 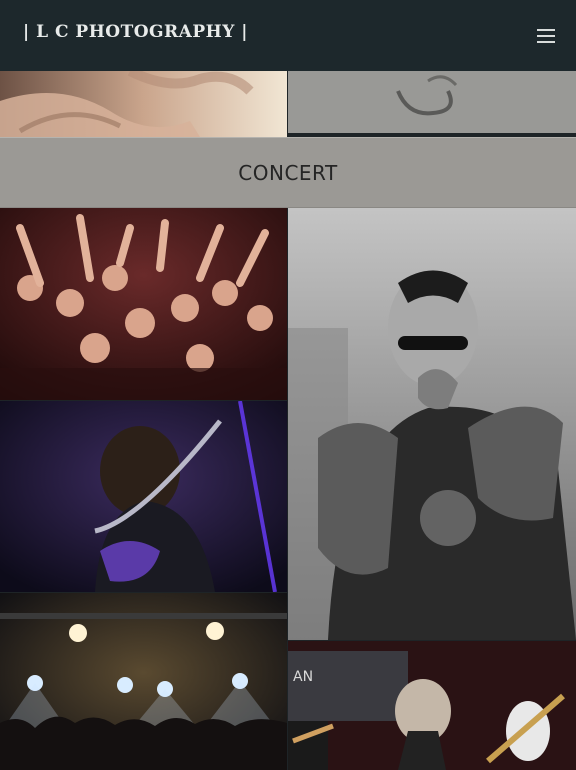 I want to click on site-brand-link: | L C PHOTOGRAPHY |, so click(x=135, y=32).